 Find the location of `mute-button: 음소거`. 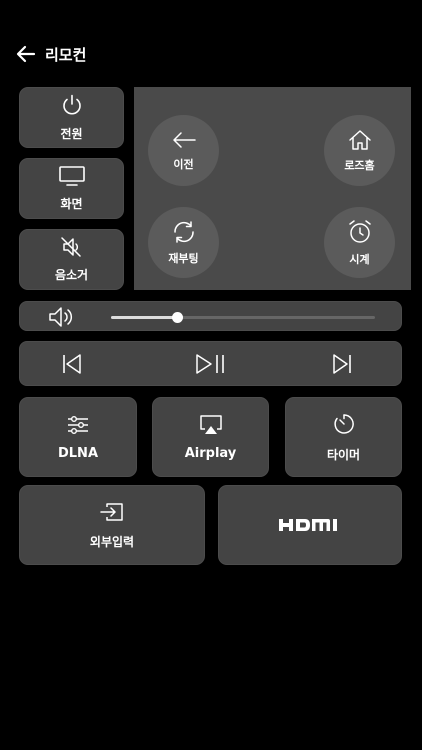

mute-button: 음소거 is located at coordinates (71, 259).